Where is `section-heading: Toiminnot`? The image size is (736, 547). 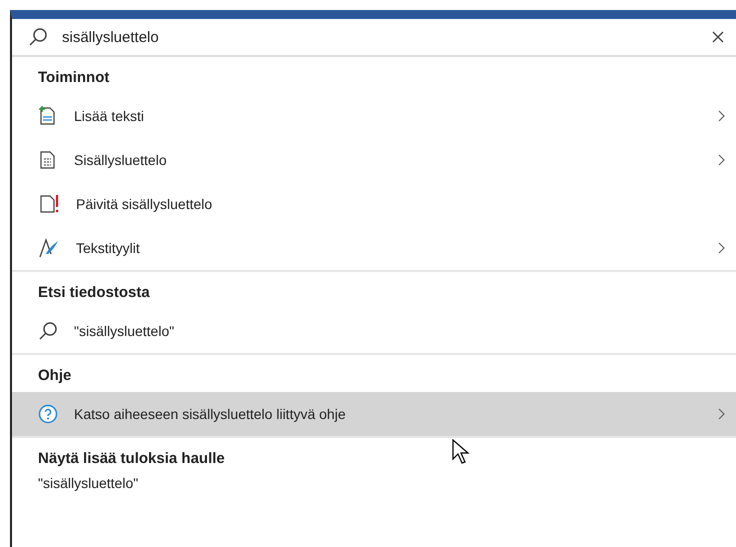 section-heading: Toiminnot is located at coordinates (73, 78).